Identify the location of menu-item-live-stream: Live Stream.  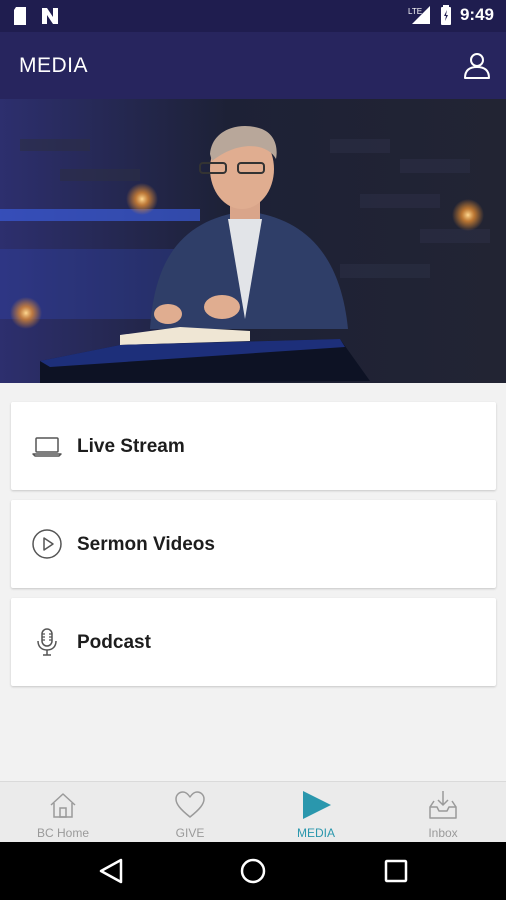
(253, 446).